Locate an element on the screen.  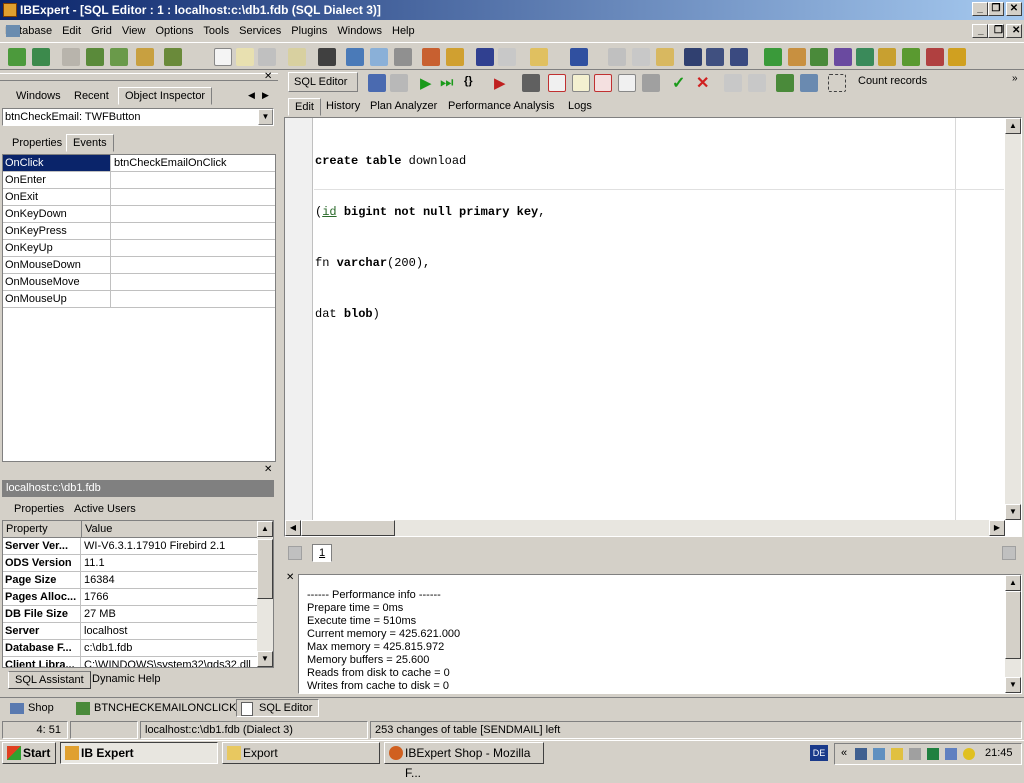
tab-db-properties: Properties is located at coordinates (39, 510).